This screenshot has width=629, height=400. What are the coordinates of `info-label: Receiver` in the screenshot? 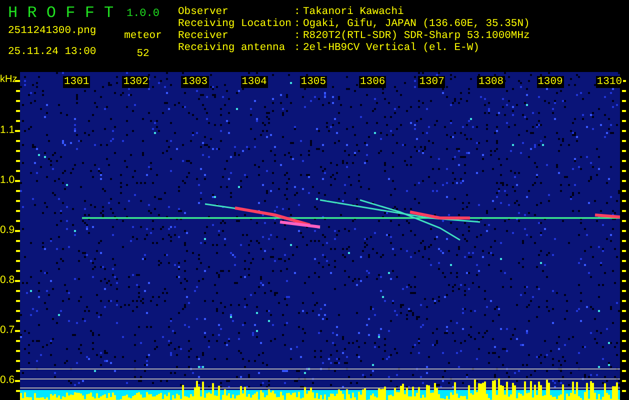 It's located at (204, 36).